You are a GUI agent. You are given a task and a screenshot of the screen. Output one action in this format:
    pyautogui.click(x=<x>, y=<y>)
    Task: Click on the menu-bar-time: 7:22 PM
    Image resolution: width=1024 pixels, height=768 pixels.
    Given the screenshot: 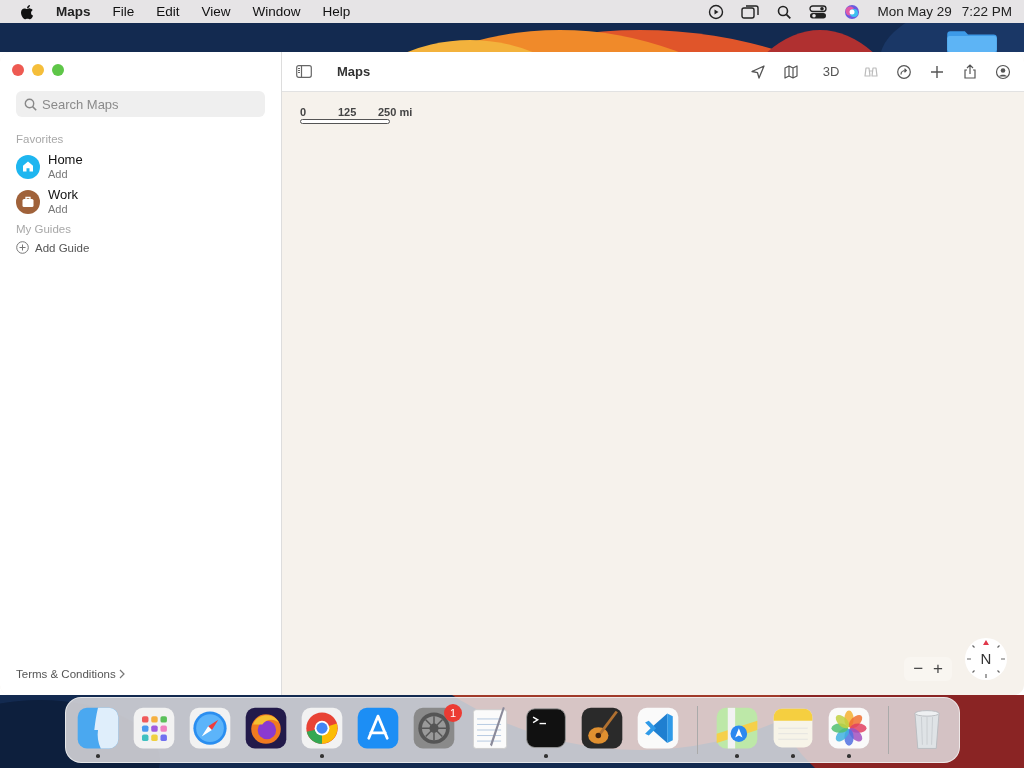 What is the action you would take?
    pyautogui.click(x=986, y=11)
    